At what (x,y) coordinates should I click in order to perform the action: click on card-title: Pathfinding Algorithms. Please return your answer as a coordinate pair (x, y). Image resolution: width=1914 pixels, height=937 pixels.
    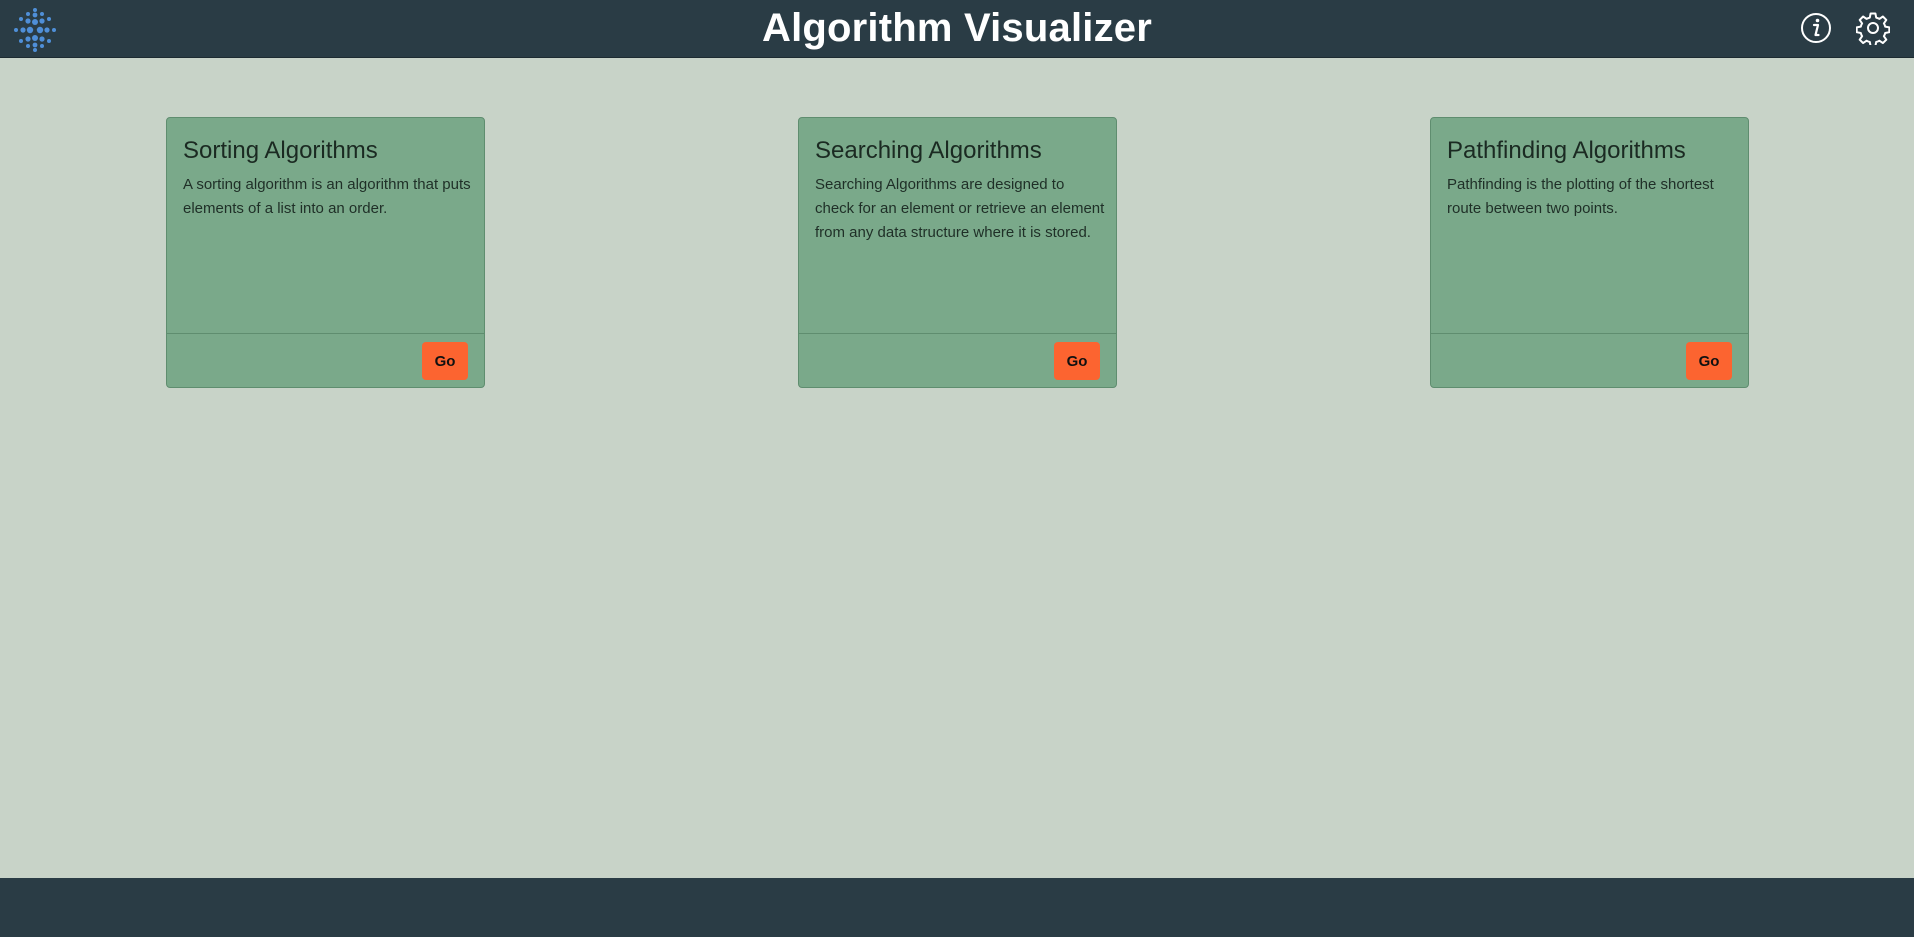
    Looking at the image, I should click on (1566, 150).